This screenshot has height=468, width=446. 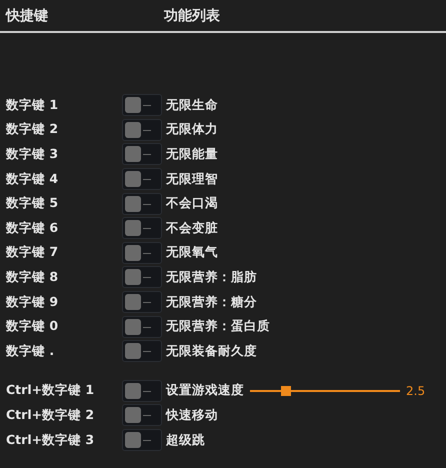 I want to click on function-label: 快速移动, so click(x=192, y=415).